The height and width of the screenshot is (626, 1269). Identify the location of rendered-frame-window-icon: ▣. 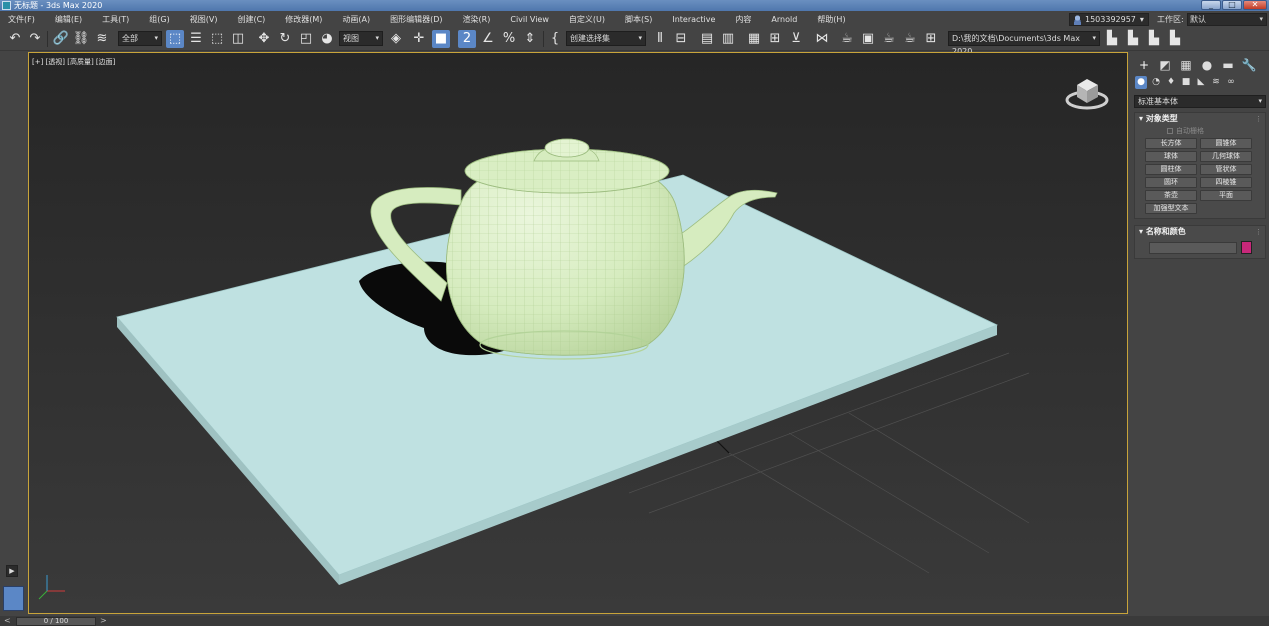
(868, 39).